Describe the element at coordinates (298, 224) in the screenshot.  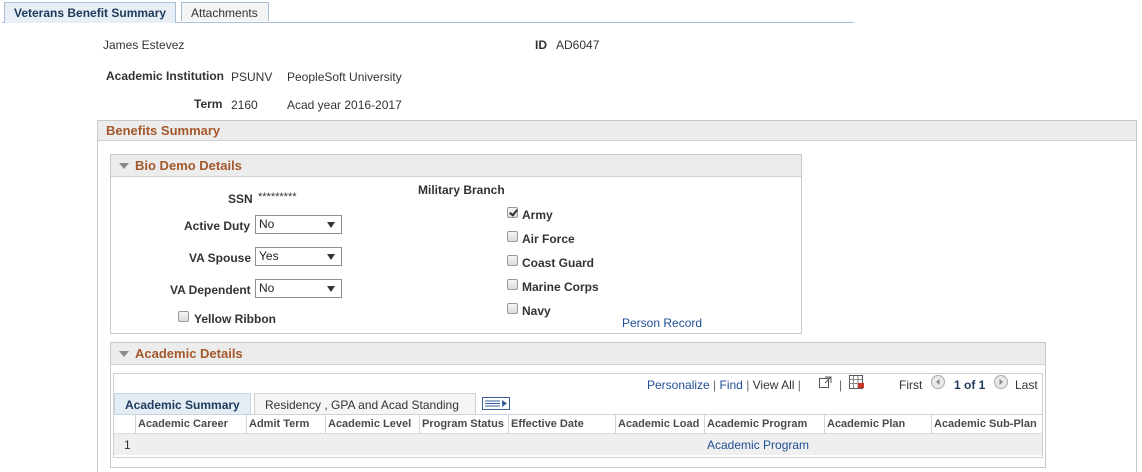
I see `active-duty-select: No` at that location.